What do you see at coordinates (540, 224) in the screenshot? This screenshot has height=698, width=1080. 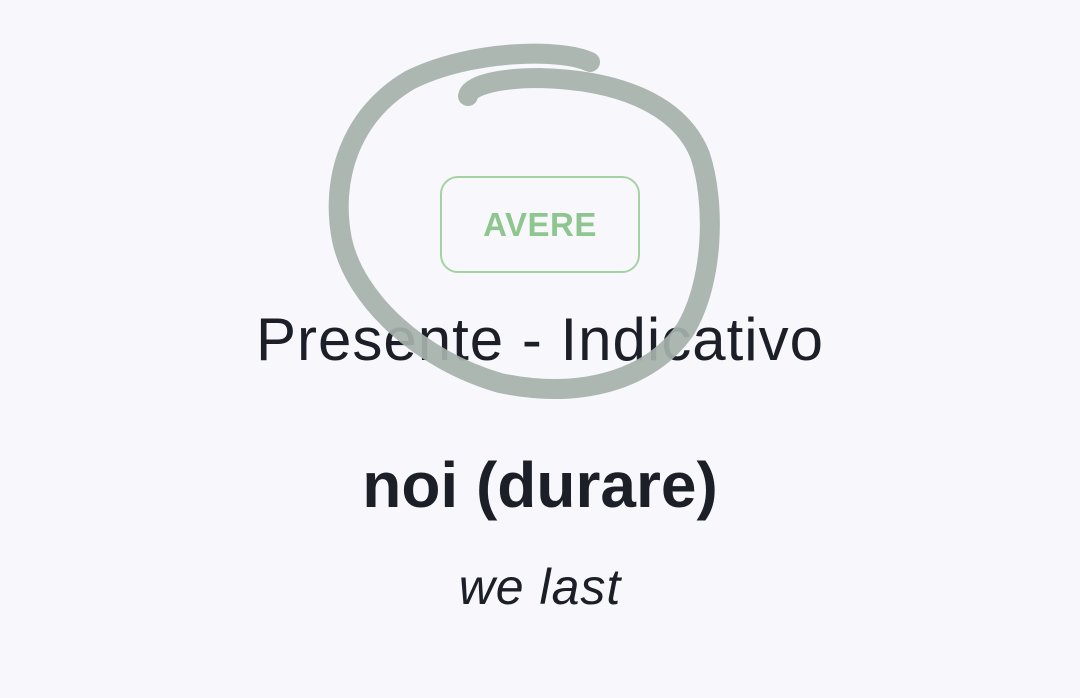 I see `auxiliary-verb-button: AVERE` at bounding box center [540, 224].